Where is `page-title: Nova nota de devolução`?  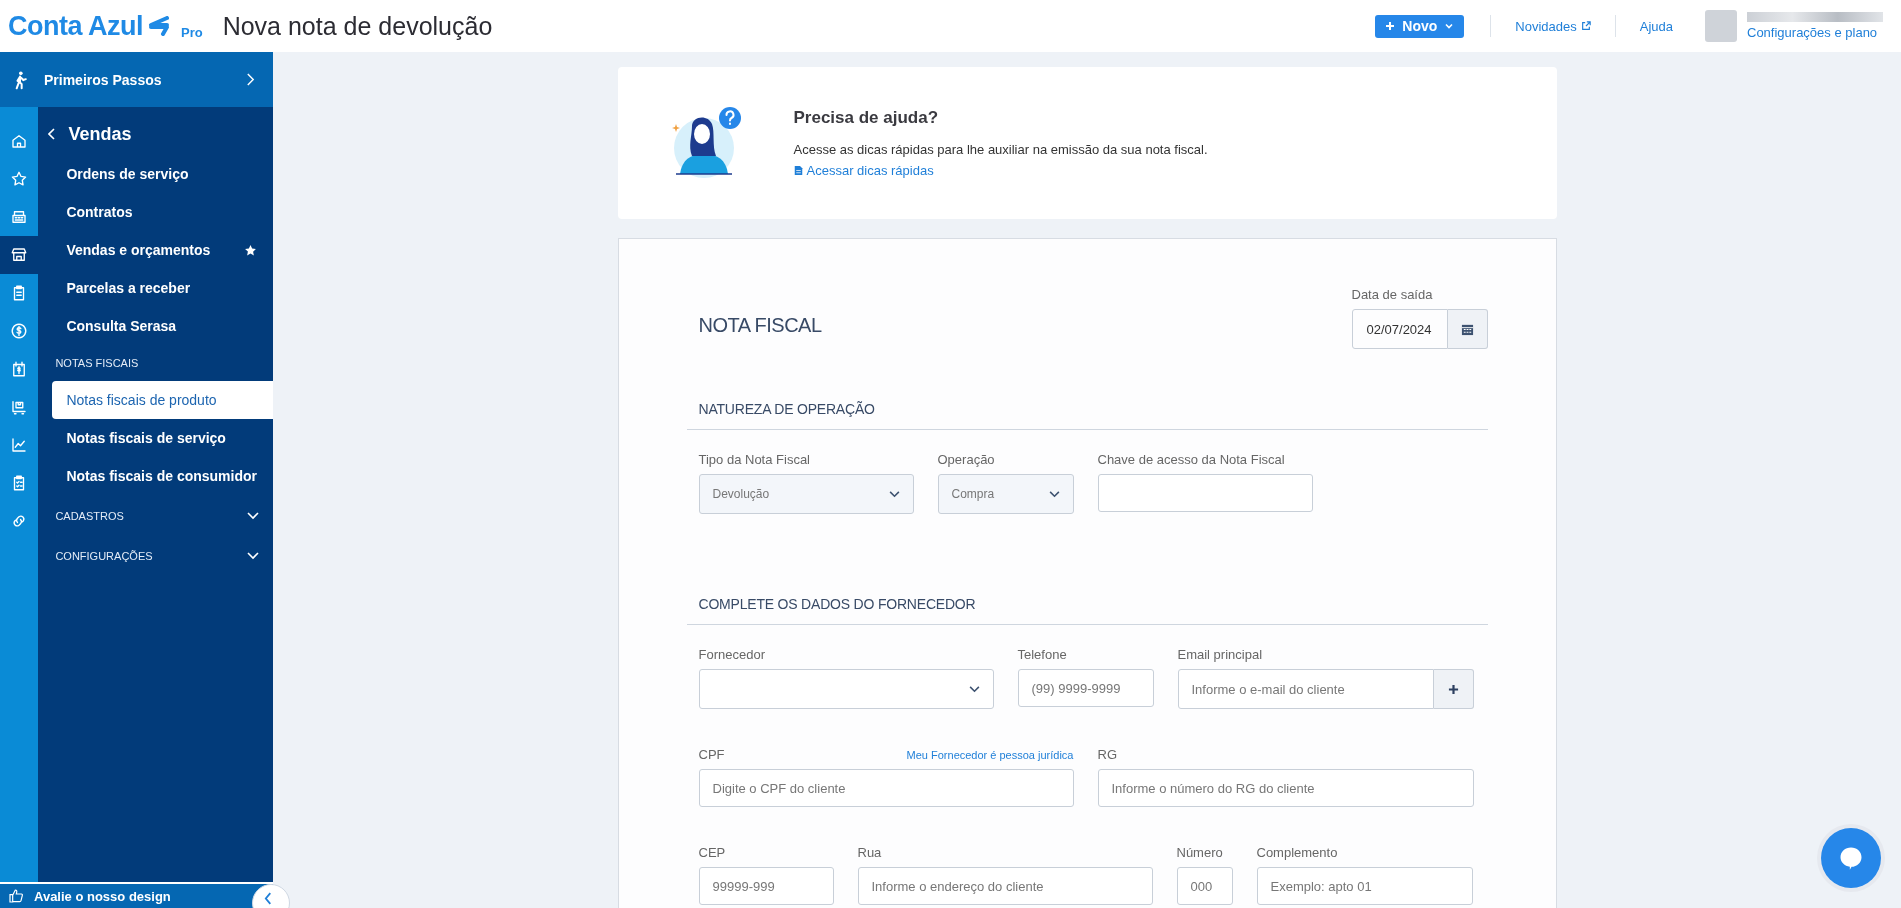
page-title: Nova nota de devolução is located at coordinates (357, 26).